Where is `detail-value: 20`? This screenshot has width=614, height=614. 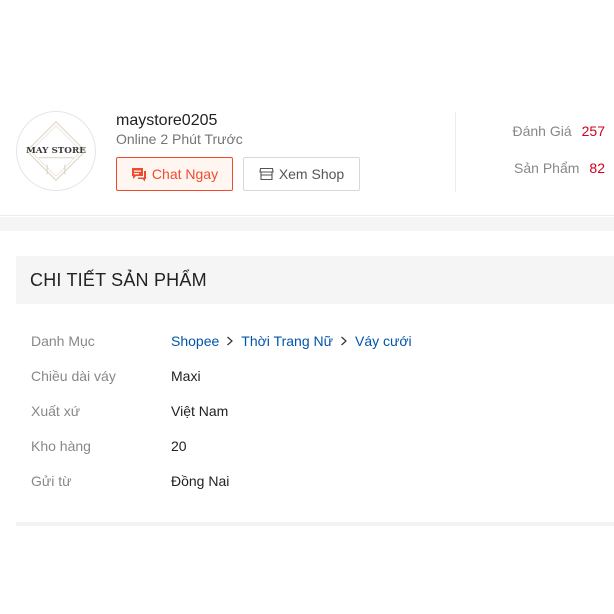
detail-value: 20 is located at coordinates (179, 446).